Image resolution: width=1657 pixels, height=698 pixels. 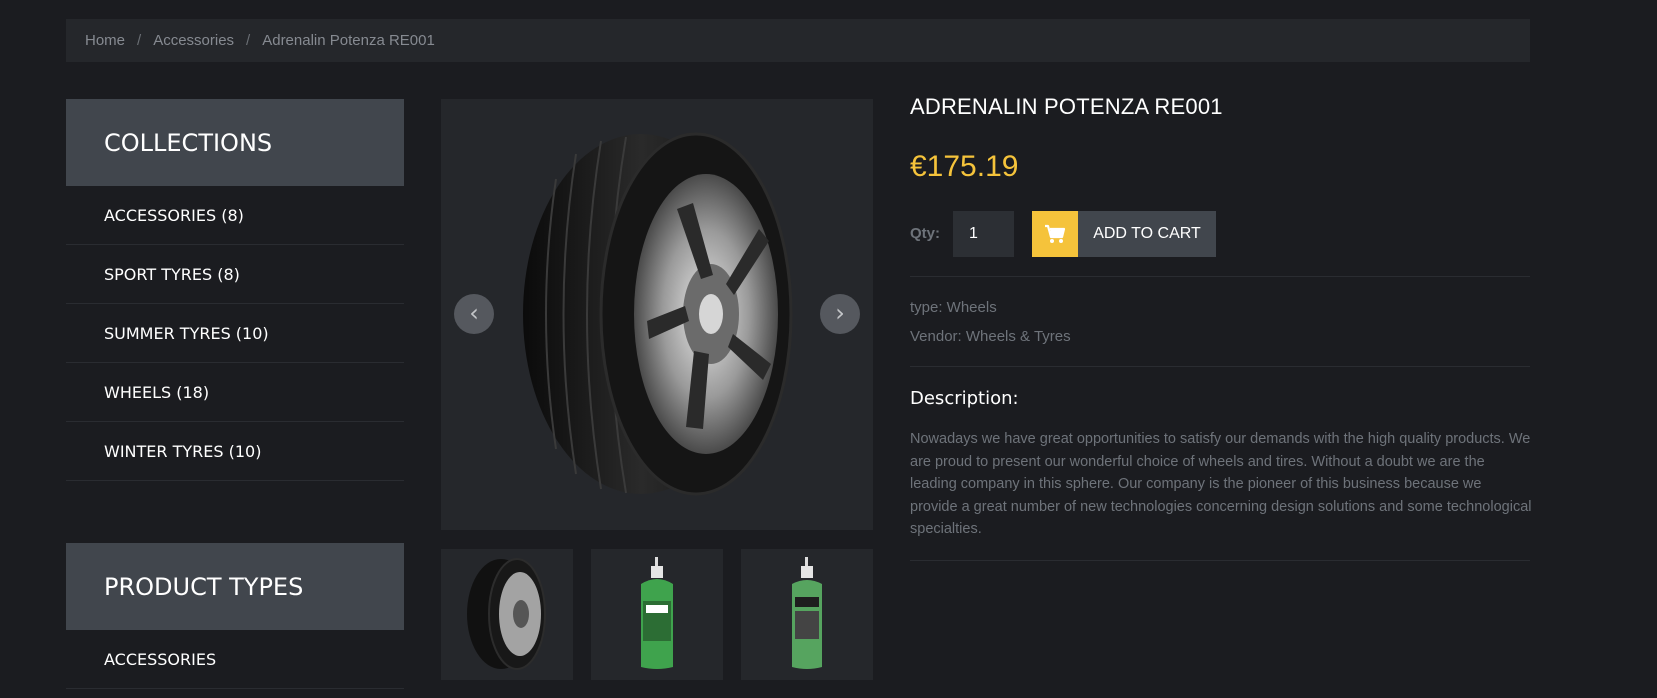 What do you see at coordinates (1055, 234) in the screenshot?
I see `cart-icon` at bounding box center [1055, 234].